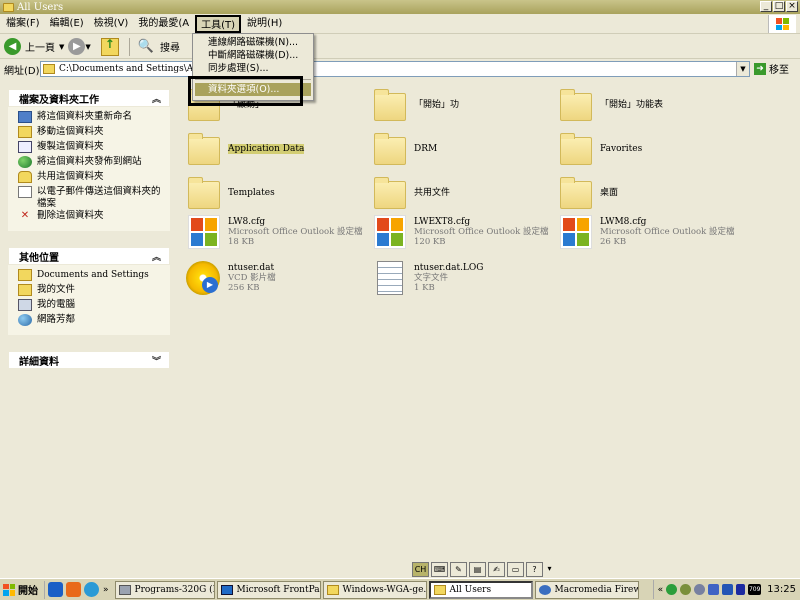  Describe the element at coordinates (792, 6) in the screenshot. I see `close-button: ×` at that location.